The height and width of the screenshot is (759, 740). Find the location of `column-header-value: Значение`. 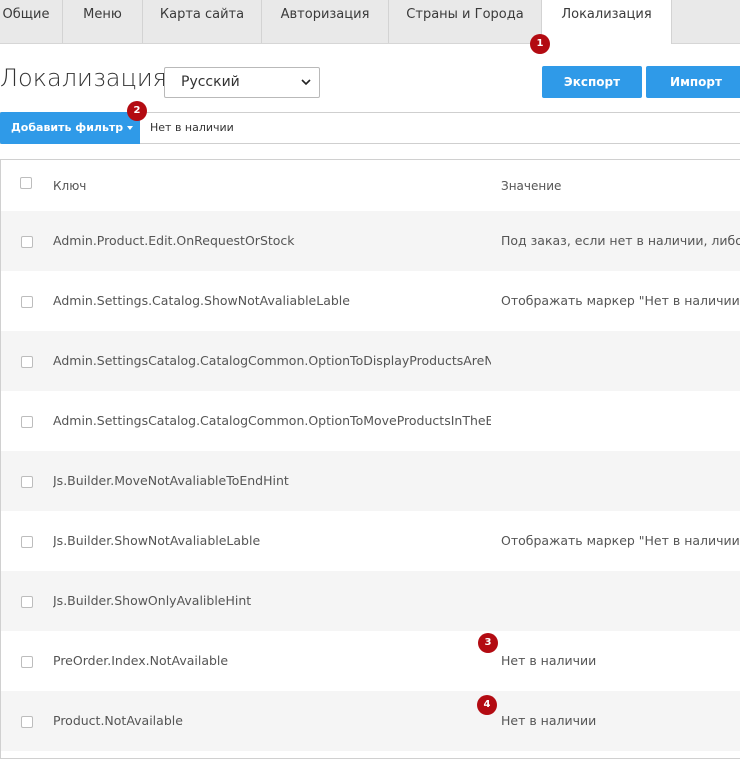

column-header-value: Значение is located at coordinates (531, 186).